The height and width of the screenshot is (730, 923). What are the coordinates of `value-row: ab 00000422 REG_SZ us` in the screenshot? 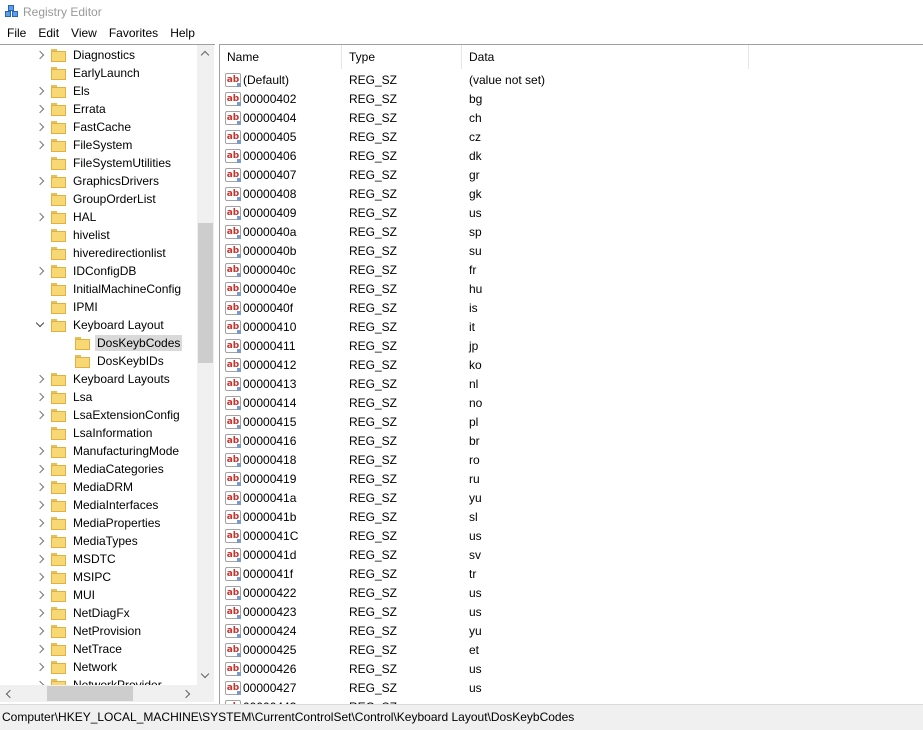 It's located at (571, 592).